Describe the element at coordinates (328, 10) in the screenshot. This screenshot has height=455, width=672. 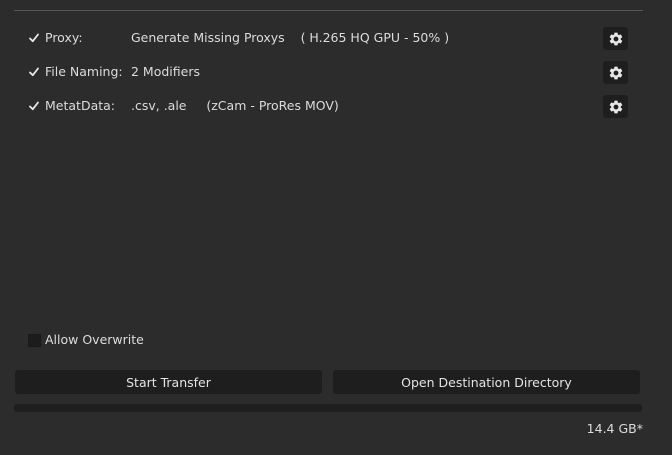
I see `top-divider` at that location.